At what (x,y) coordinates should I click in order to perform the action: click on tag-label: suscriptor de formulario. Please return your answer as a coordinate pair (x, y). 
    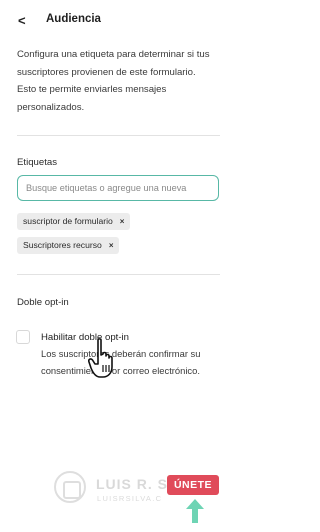
    Looking at the image, I should click on (68, 221).